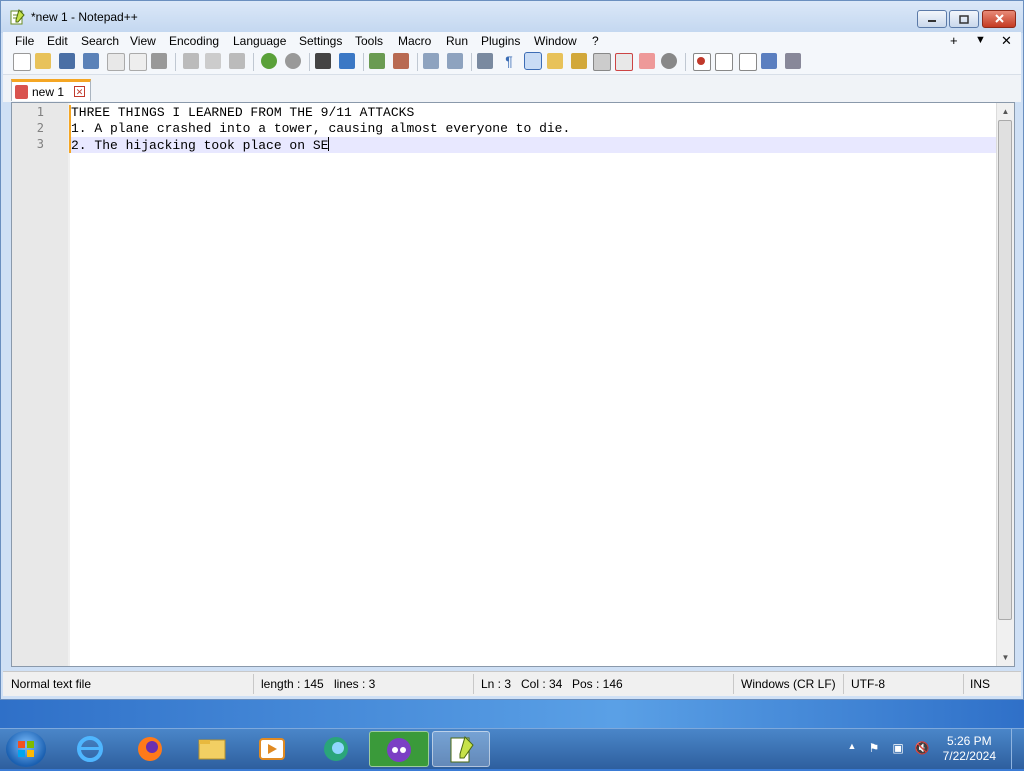 The width and height of the screenshot is (1024, 771). What do you see at coordinates (954, 40) in the screenshot?
I see `new-tab-plus: +` at bounding box center [954, 40].